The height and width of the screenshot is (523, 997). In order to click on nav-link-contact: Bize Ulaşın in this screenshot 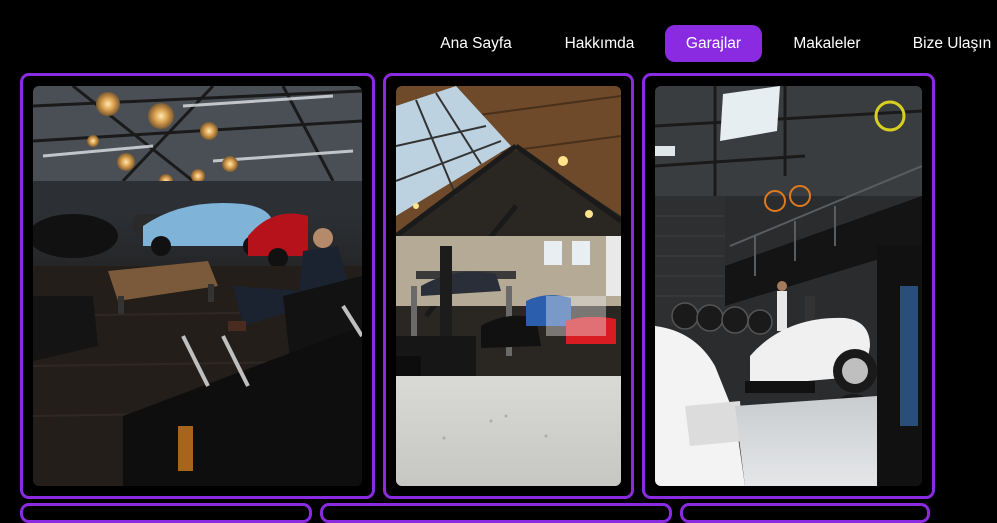, I will do `click(947, 43)`.